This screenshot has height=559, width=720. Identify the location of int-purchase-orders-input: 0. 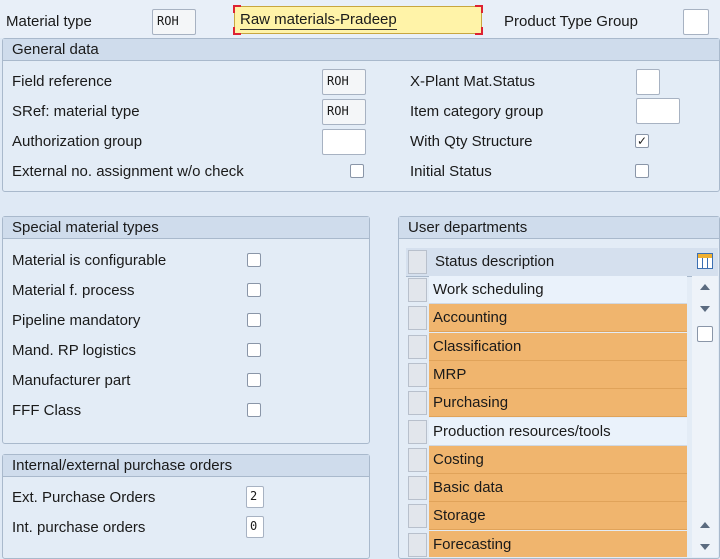
(255, 527).